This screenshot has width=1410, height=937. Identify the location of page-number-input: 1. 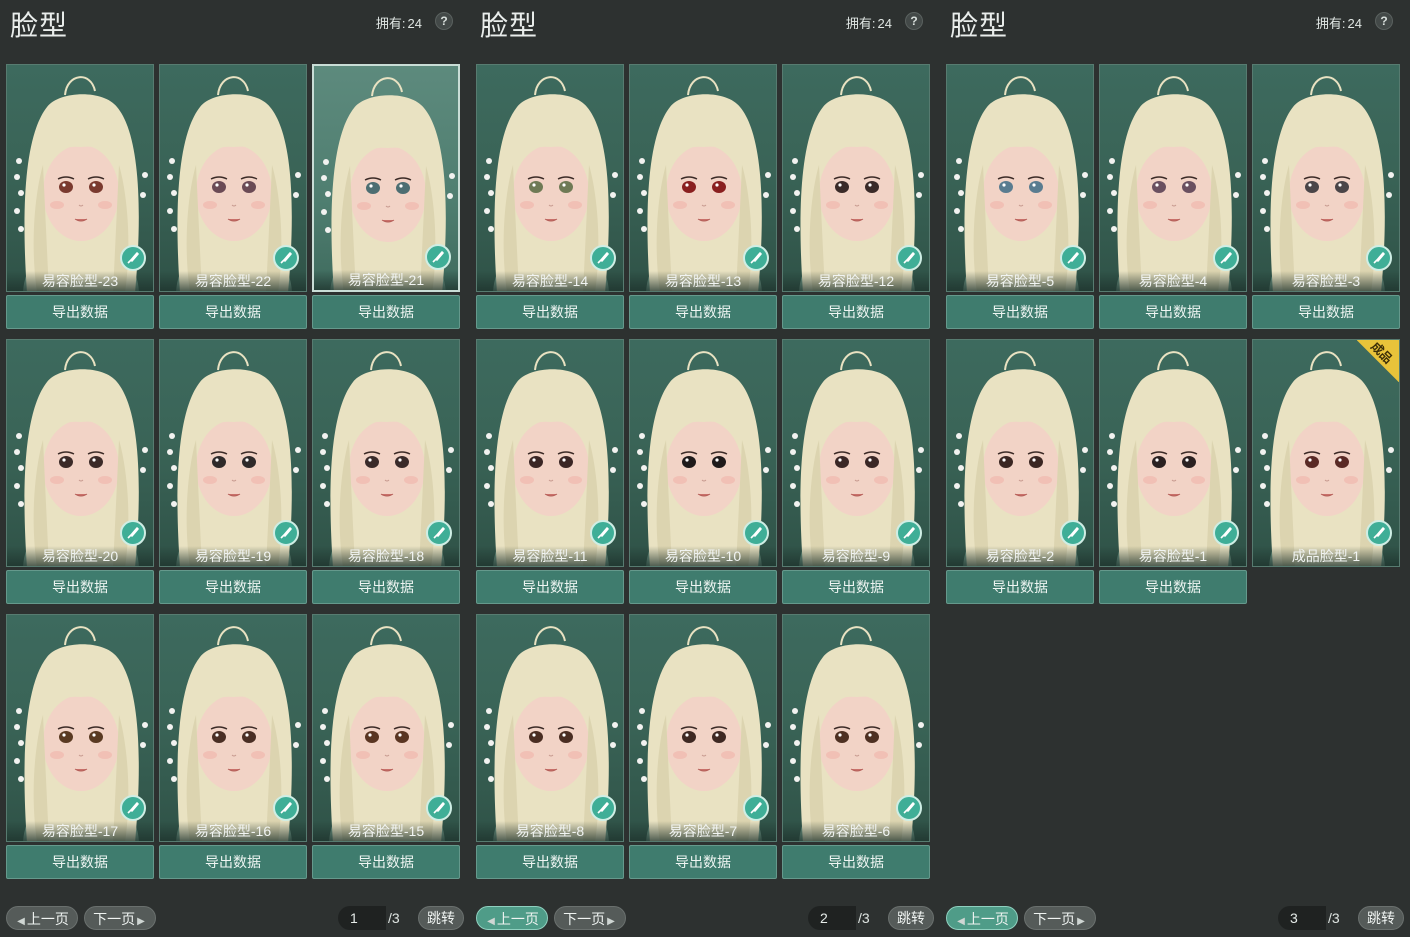
(362, 918).